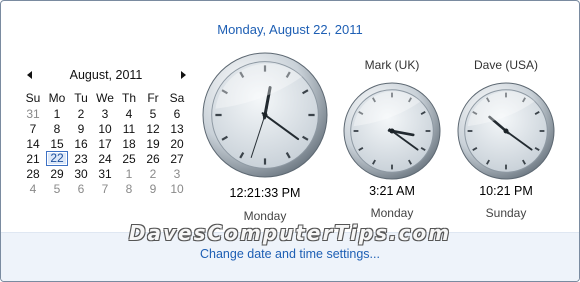  What do you see at coordinates (129, 128) in the screenshot?
I see `calendar-day: 11` at bounding box center [129, 128].